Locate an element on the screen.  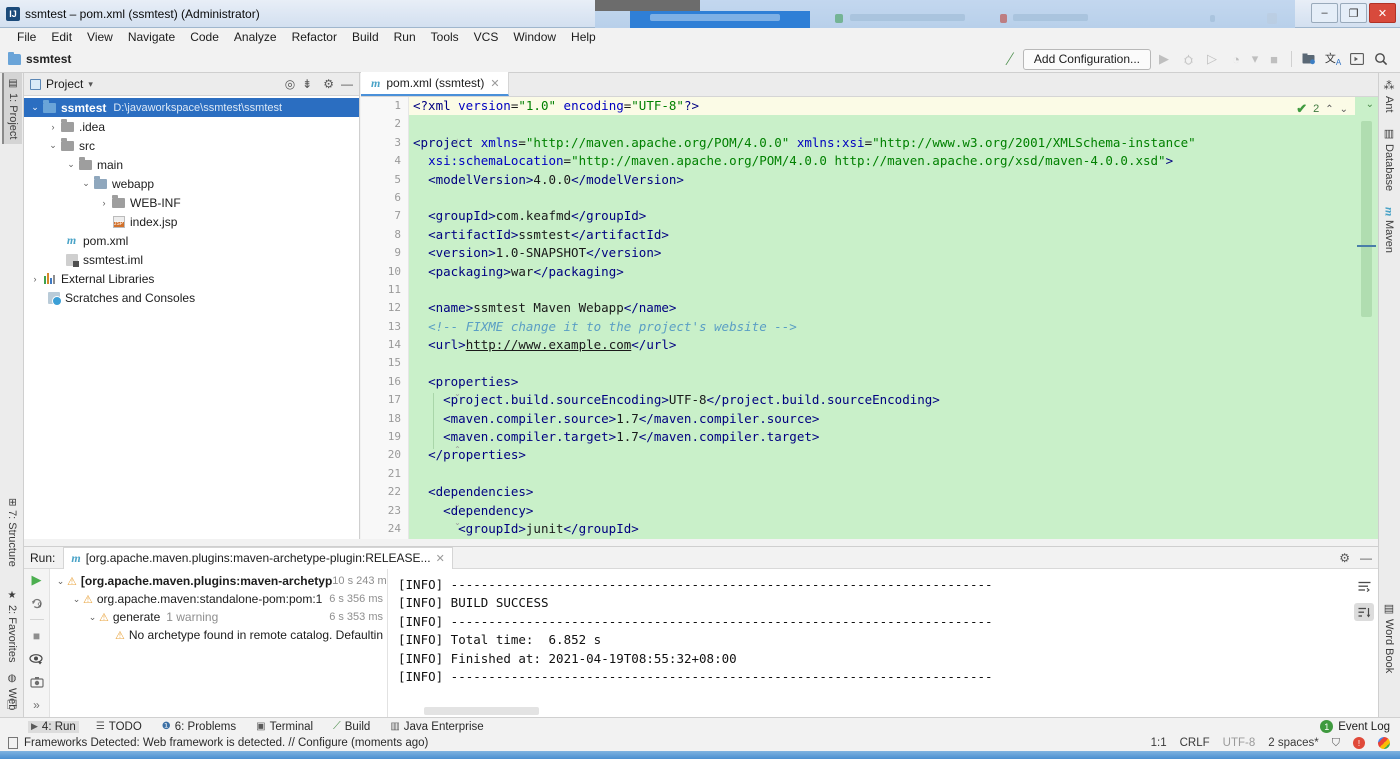
sidebar-item-wordbook: ▤ Word Book is located at coordinates (1389, 637).